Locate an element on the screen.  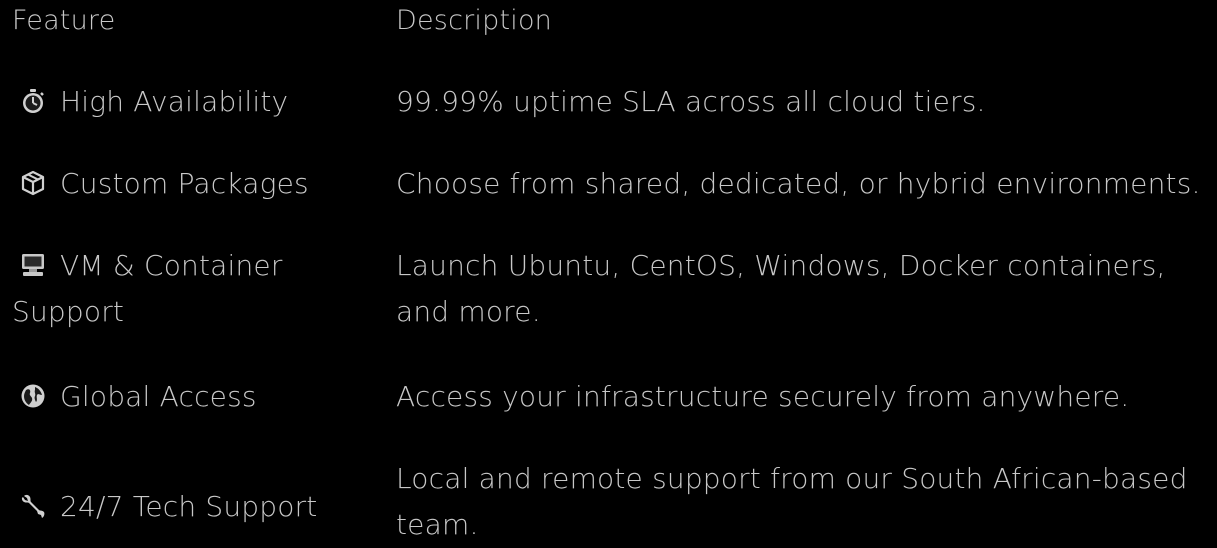
feature-label: 24/7 Tech Support is located at coordinates (189, 506).